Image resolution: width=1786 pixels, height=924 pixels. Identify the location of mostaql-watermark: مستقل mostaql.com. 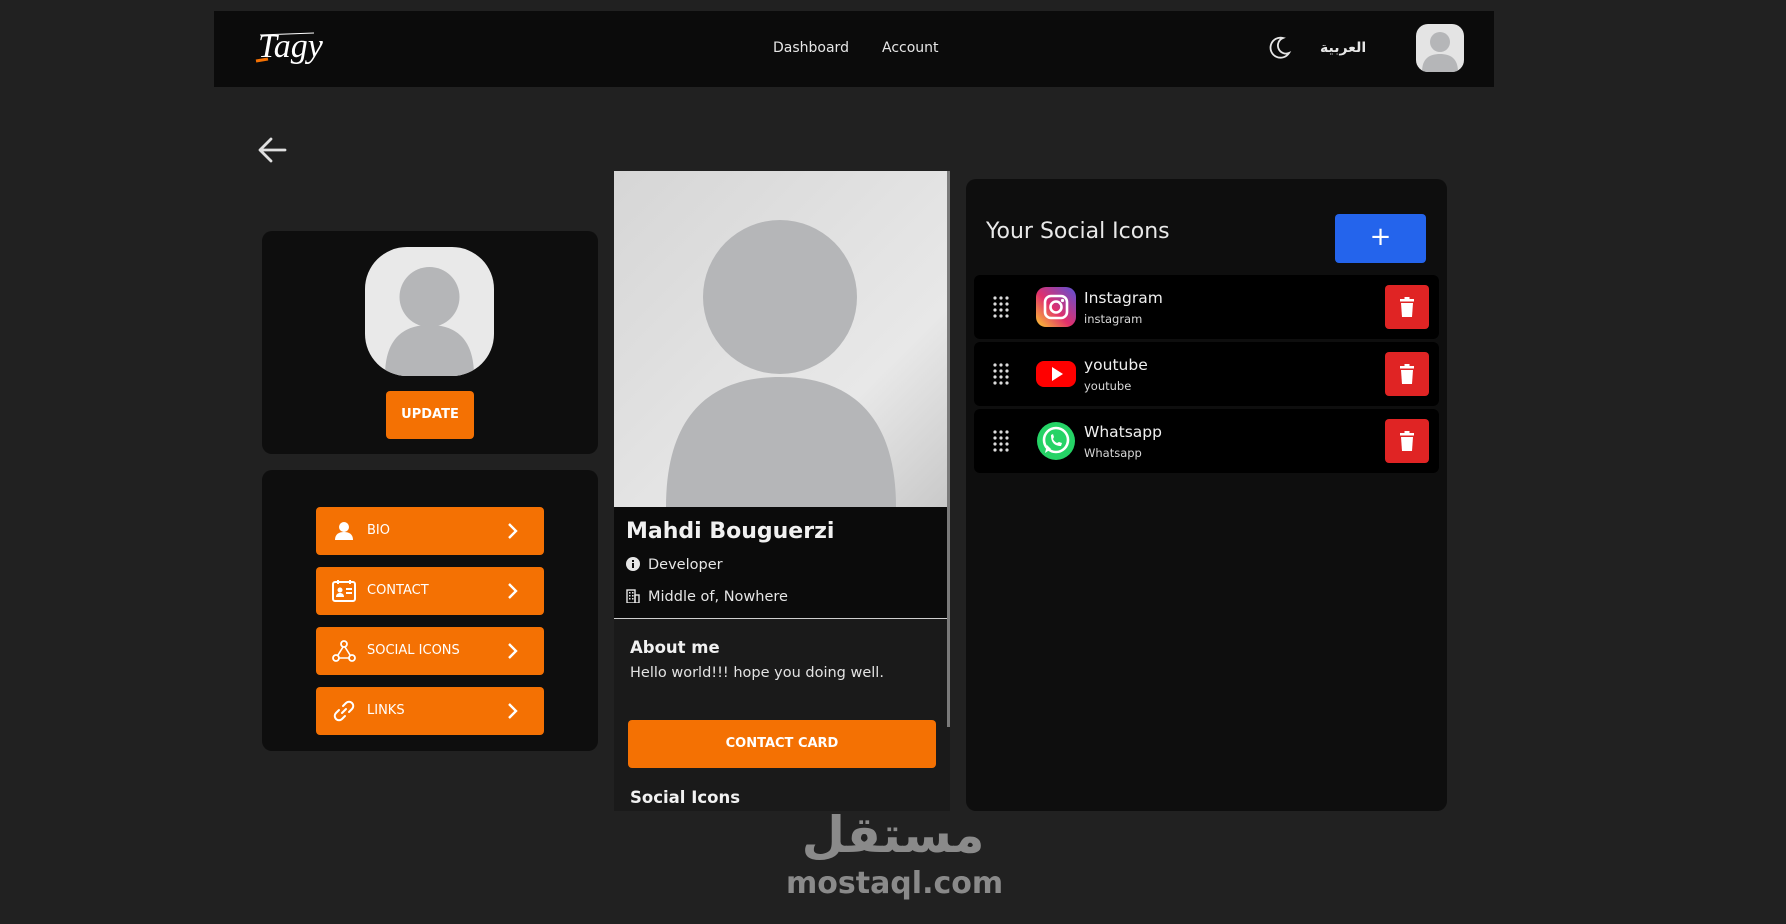
(895, 855).